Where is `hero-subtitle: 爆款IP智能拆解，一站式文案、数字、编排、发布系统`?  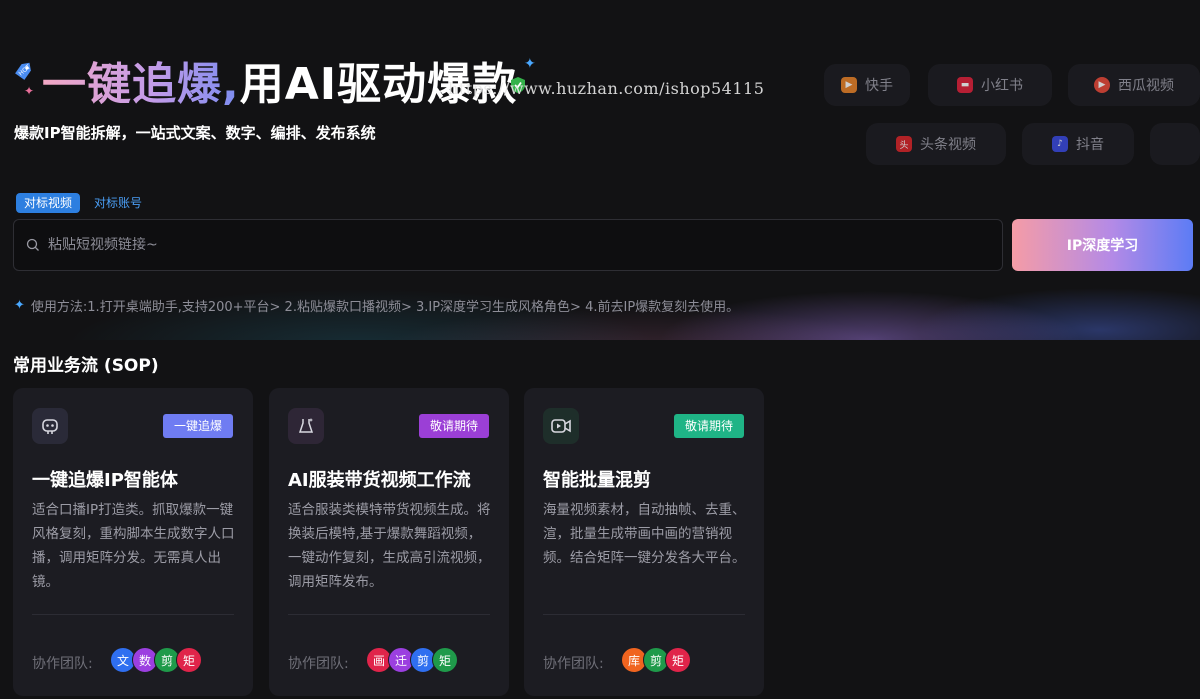
hero-subtitle: 爆款IP智能拆解，一站式文案、数字、编排、发布系统 is located at coordinates (195, 133).